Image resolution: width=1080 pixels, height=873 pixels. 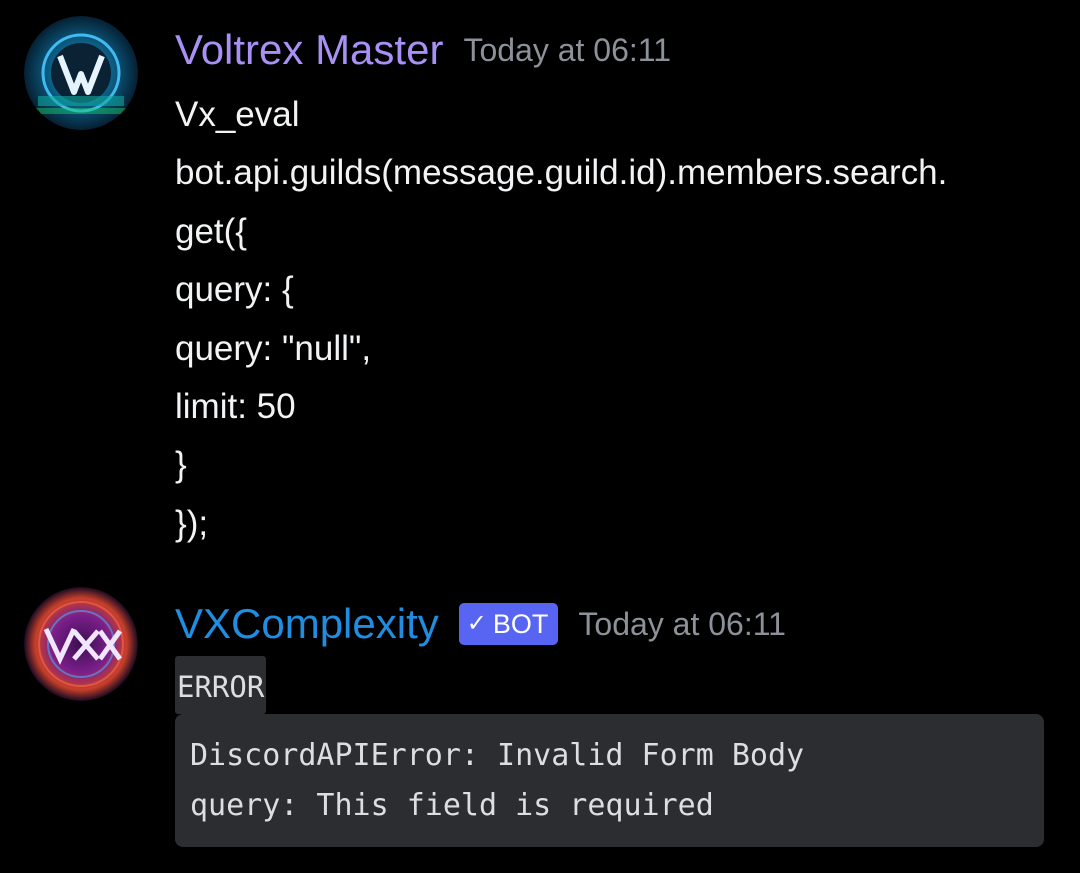 I want to click on vxcomplexity-avatar-icon, so click(x=81, y=644).